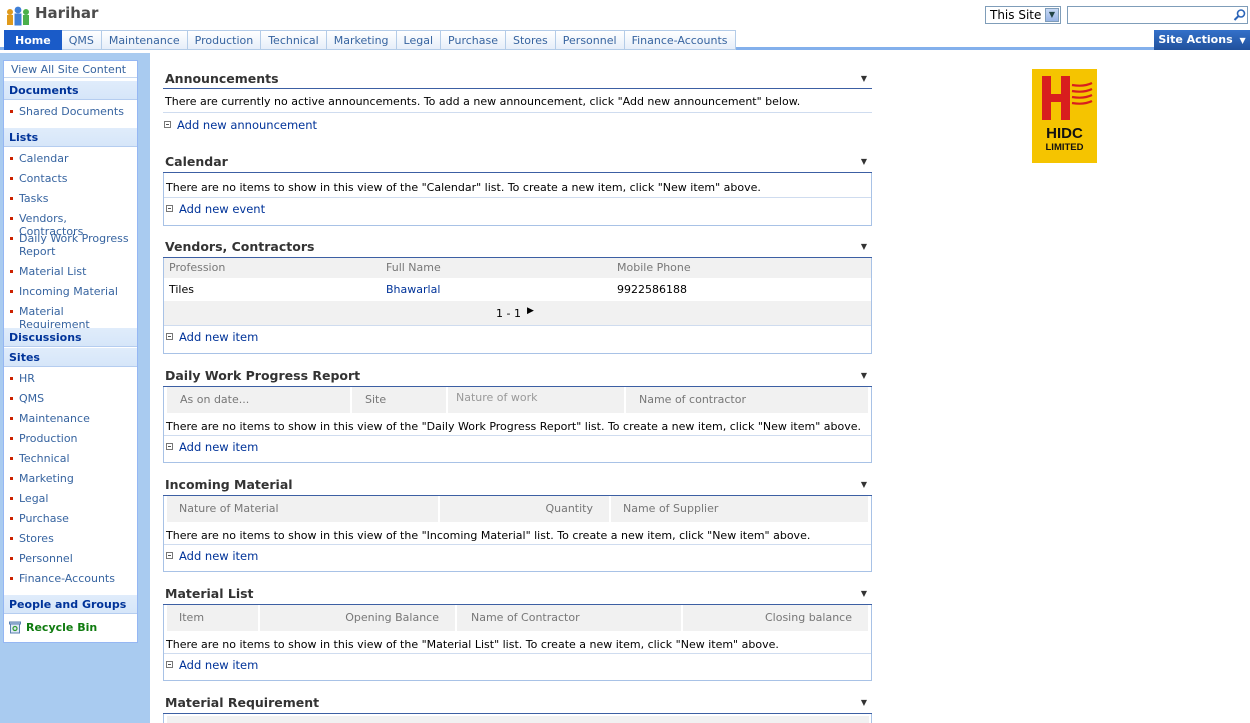 The width and height of the screenshot is (1250, 723). Describe the element at coordinates (81, 40) in the screenshot. I see `tab-qms: QMS` at that location.